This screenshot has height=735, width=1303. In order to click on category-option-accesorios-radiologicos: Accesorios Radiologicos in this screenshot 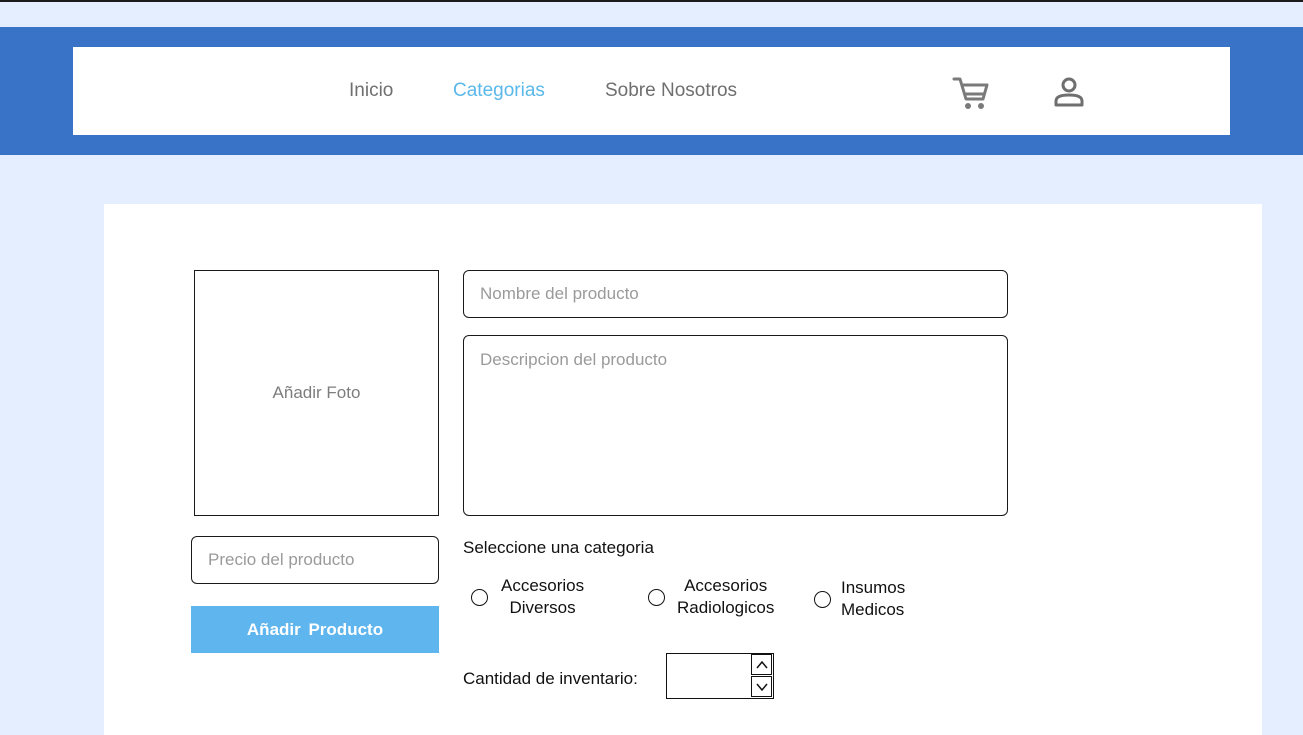, I will do `click(711, 597)`.